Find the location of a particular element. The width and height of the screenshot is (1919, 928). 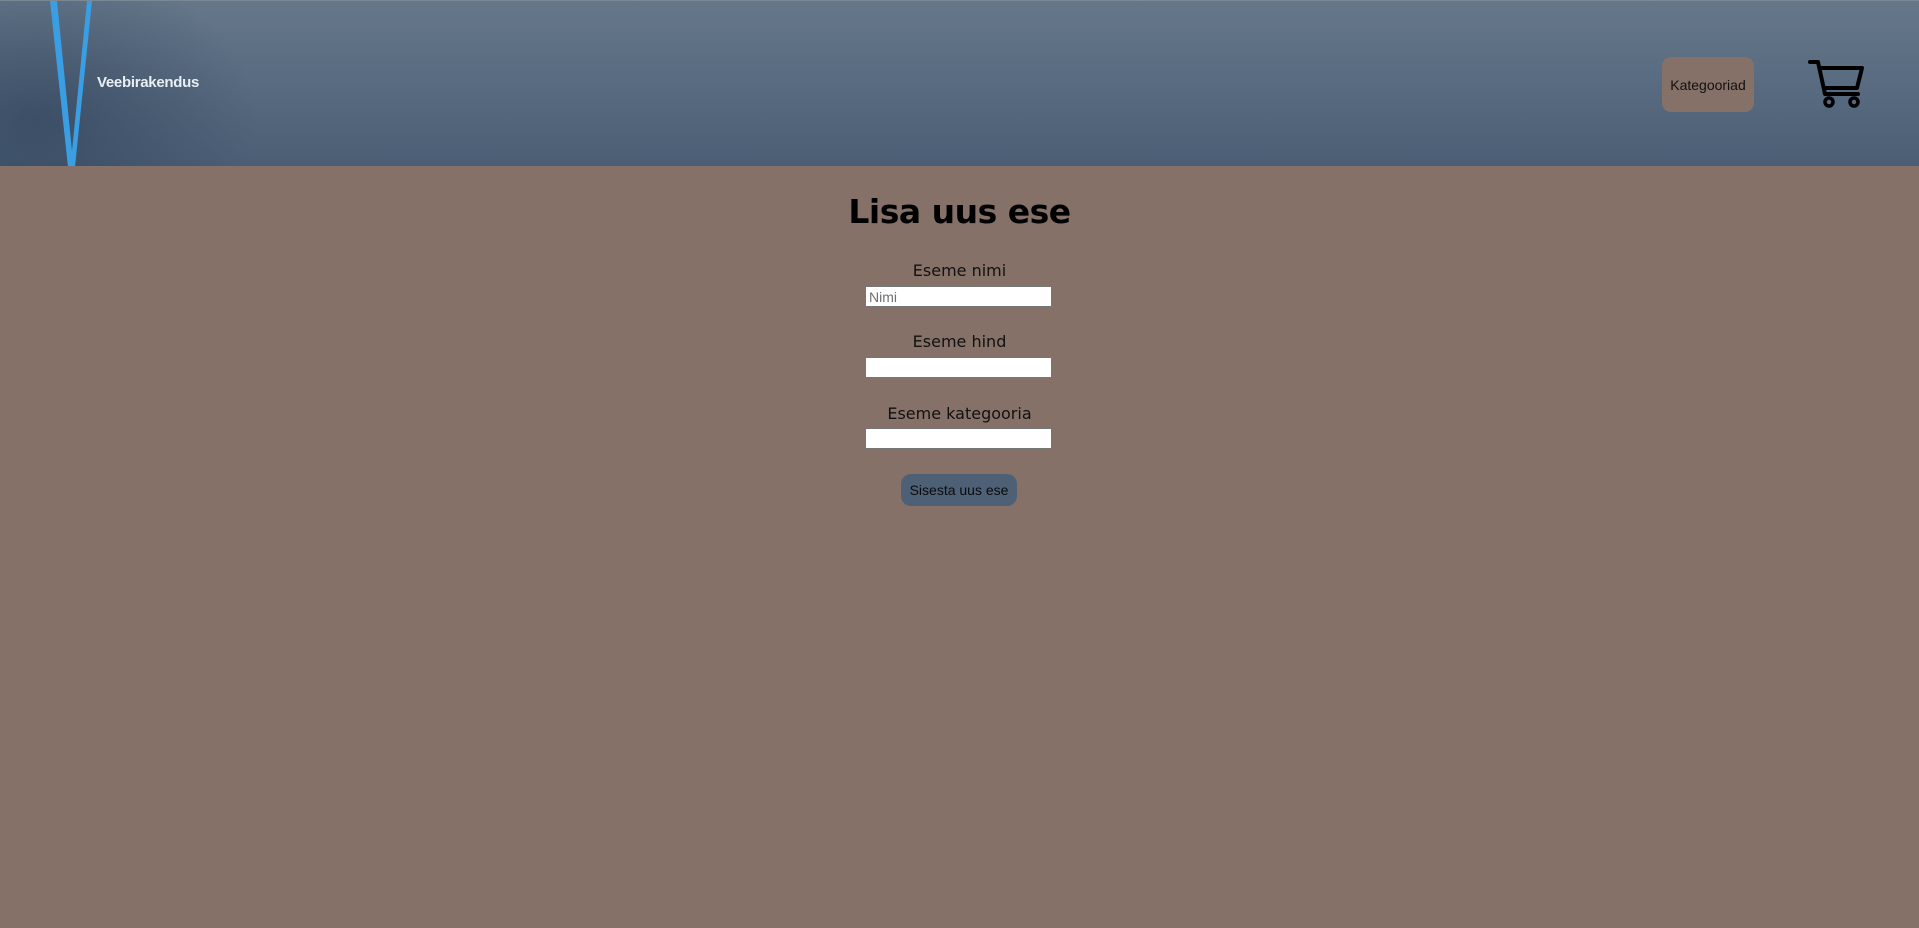

categories-button: Kategooriad is located at coordinates (1708, 84).